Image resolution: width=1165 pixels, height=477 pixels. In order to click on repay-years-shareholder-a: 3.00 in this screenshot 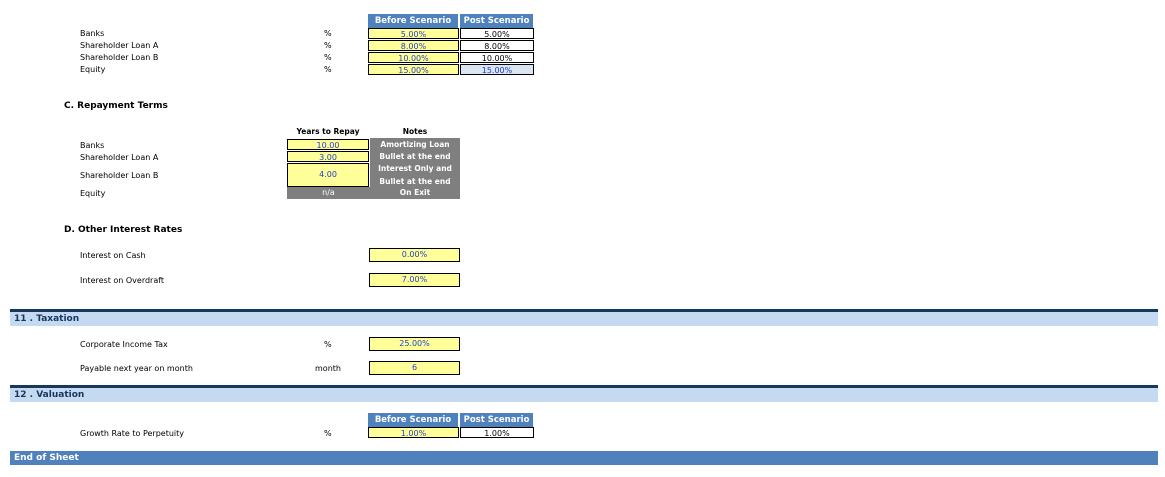, I will do `click(328, 156)`.